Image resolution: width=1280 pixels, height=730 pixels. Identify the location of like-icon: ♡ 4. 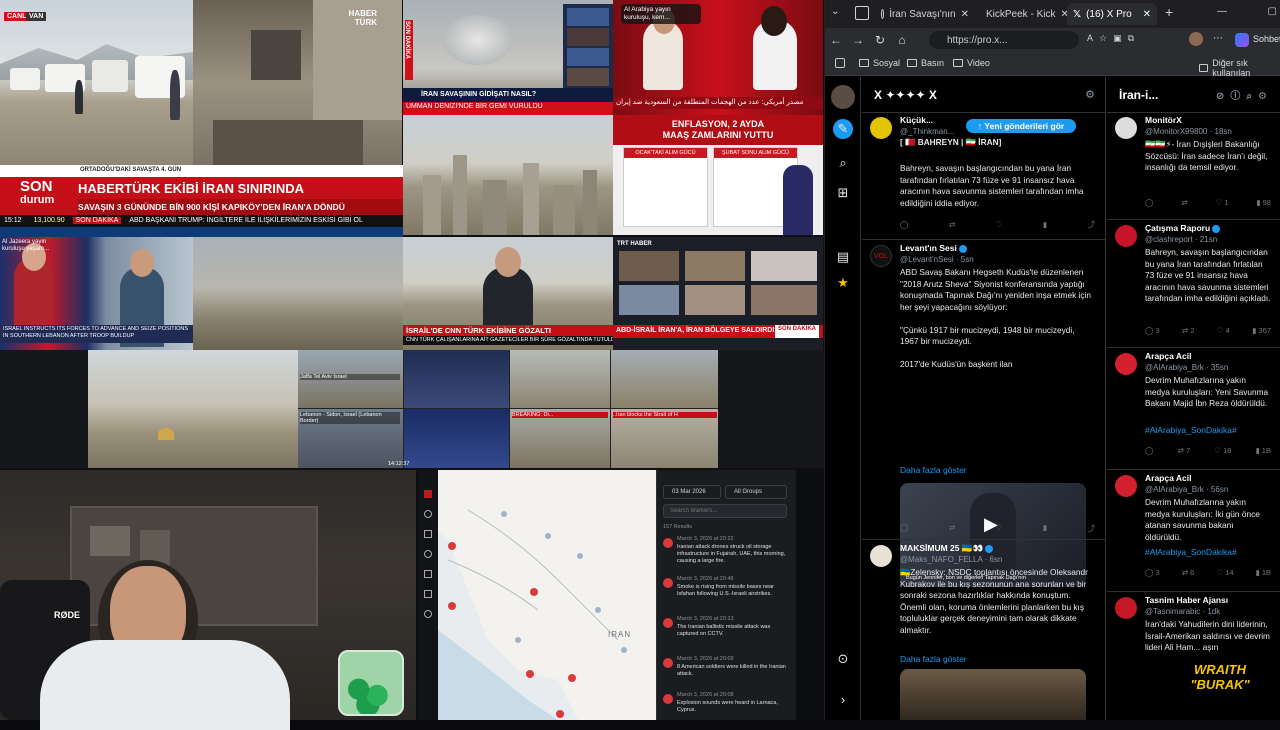
(1223, 330).